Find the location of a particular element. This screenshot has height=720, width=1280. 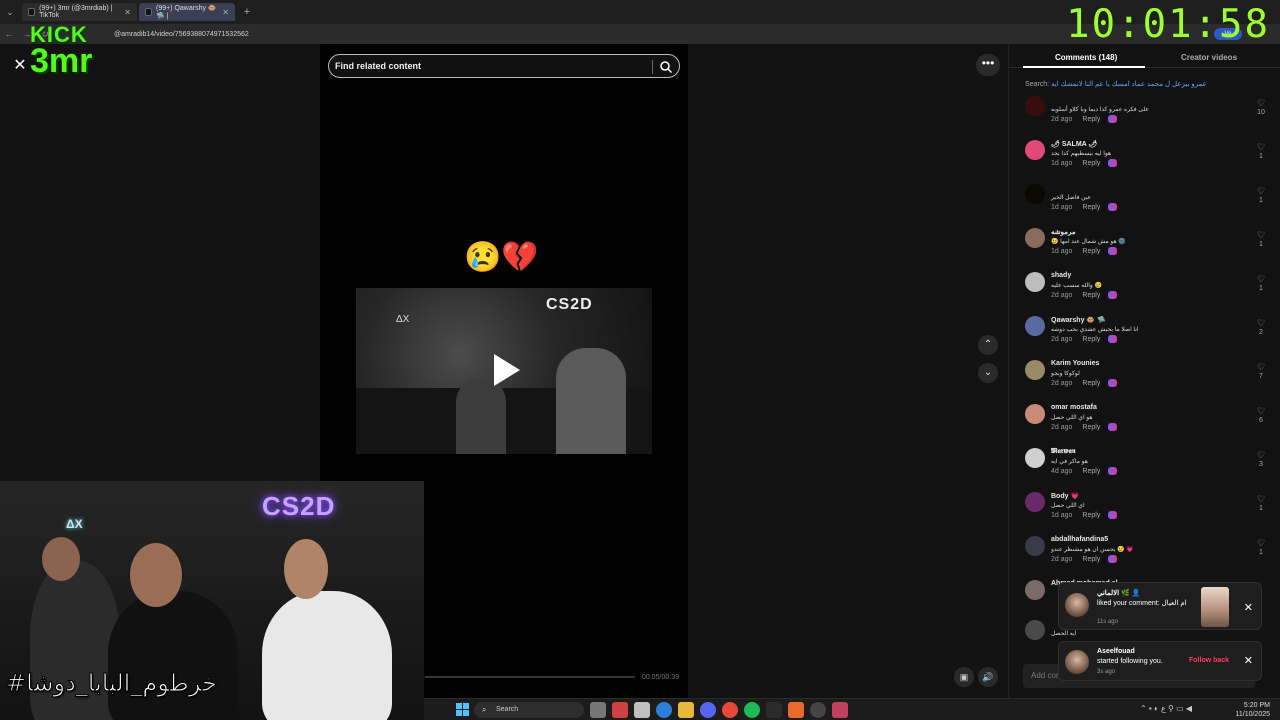

like-button: ♡ 6 is located at coordinates (1261, 416).